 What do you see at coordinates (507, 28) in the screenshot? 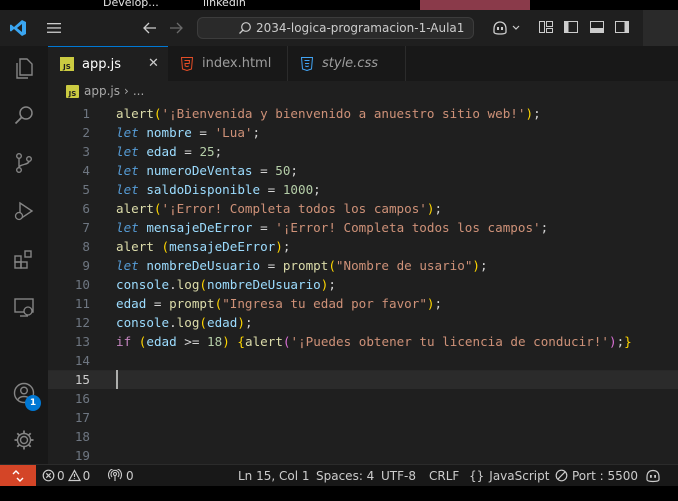
I see `copilot-icon` at bounding box center [507, 28].